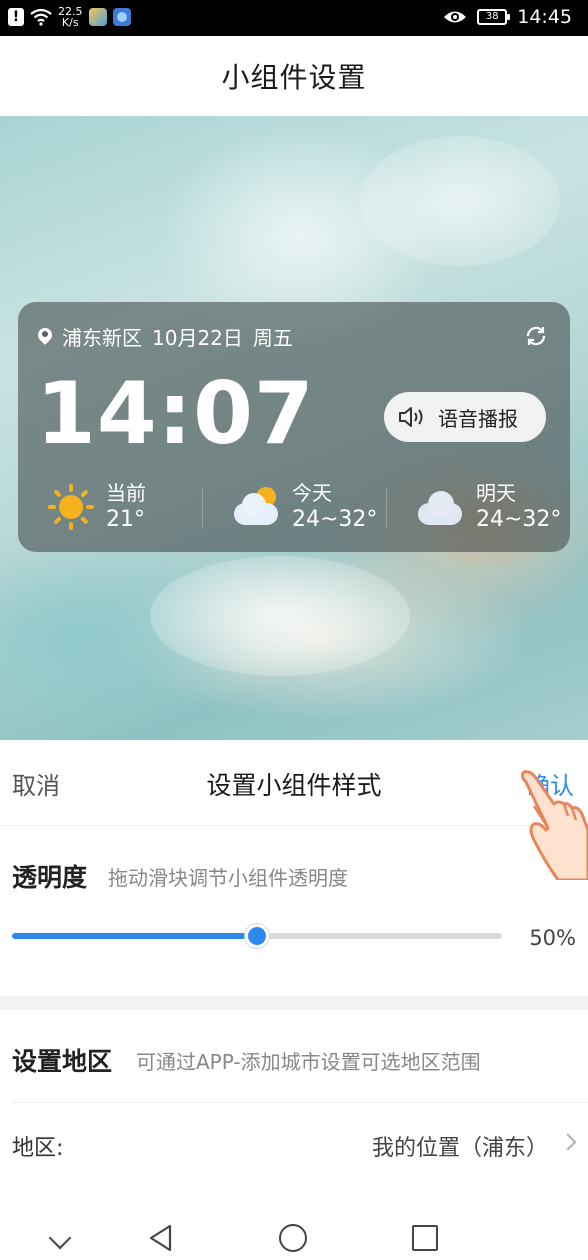  I want to click on status-bar-left: ! 22.5 K/s, so click(69, 17).